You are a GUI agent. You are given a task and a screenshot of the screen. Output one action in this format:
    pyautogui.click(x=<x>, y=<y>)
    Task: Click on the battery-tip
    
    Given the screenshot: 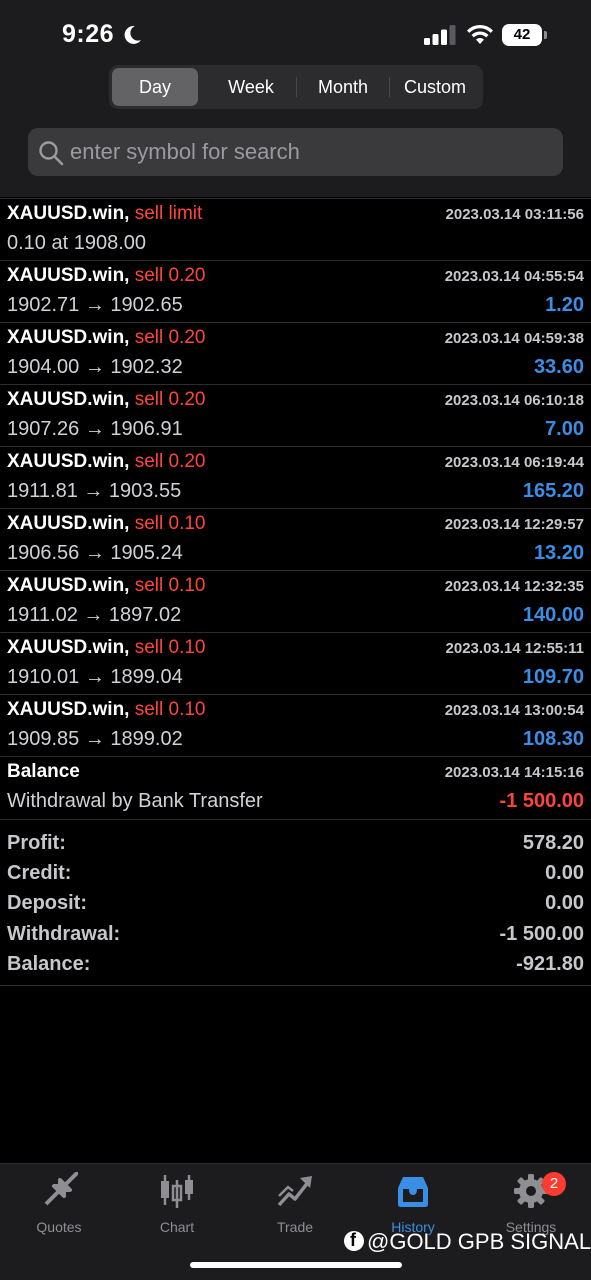 What is the action you would take?
    pyautogui.click(x=545, y=35)
    